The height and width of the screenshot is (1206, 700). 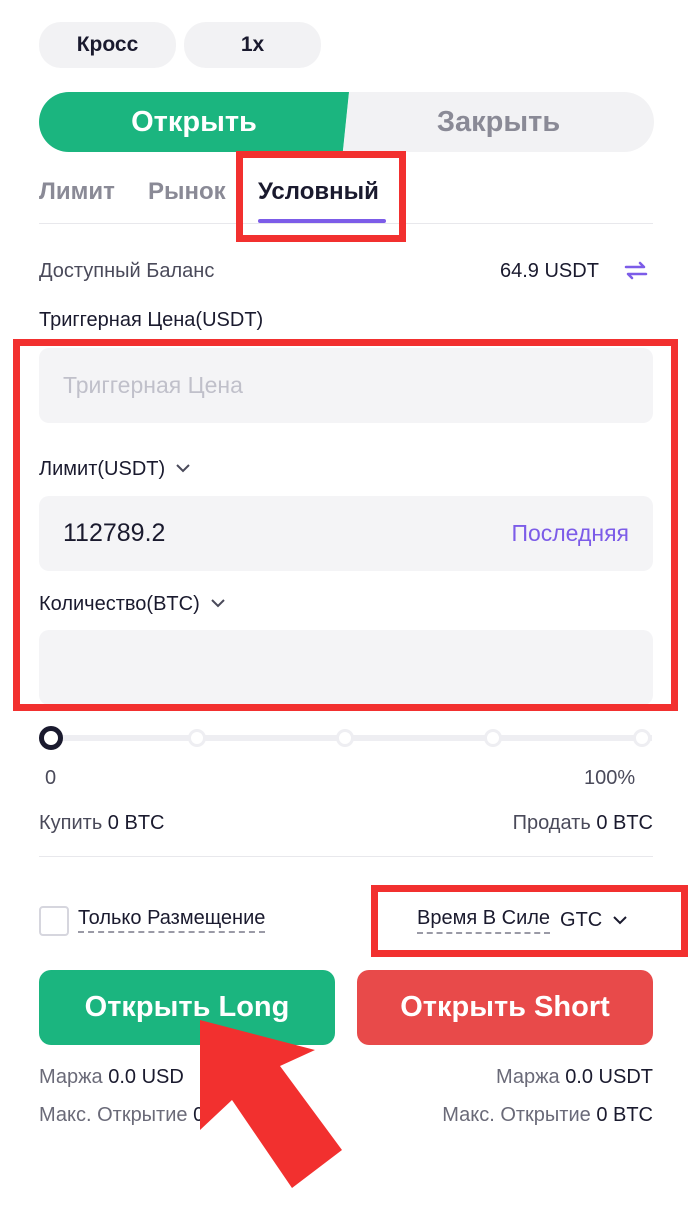 What do you see at coordinates (77, 192) in the screenshot?
I see `tab-limit: Лимит` at bounding box center [77, 192].